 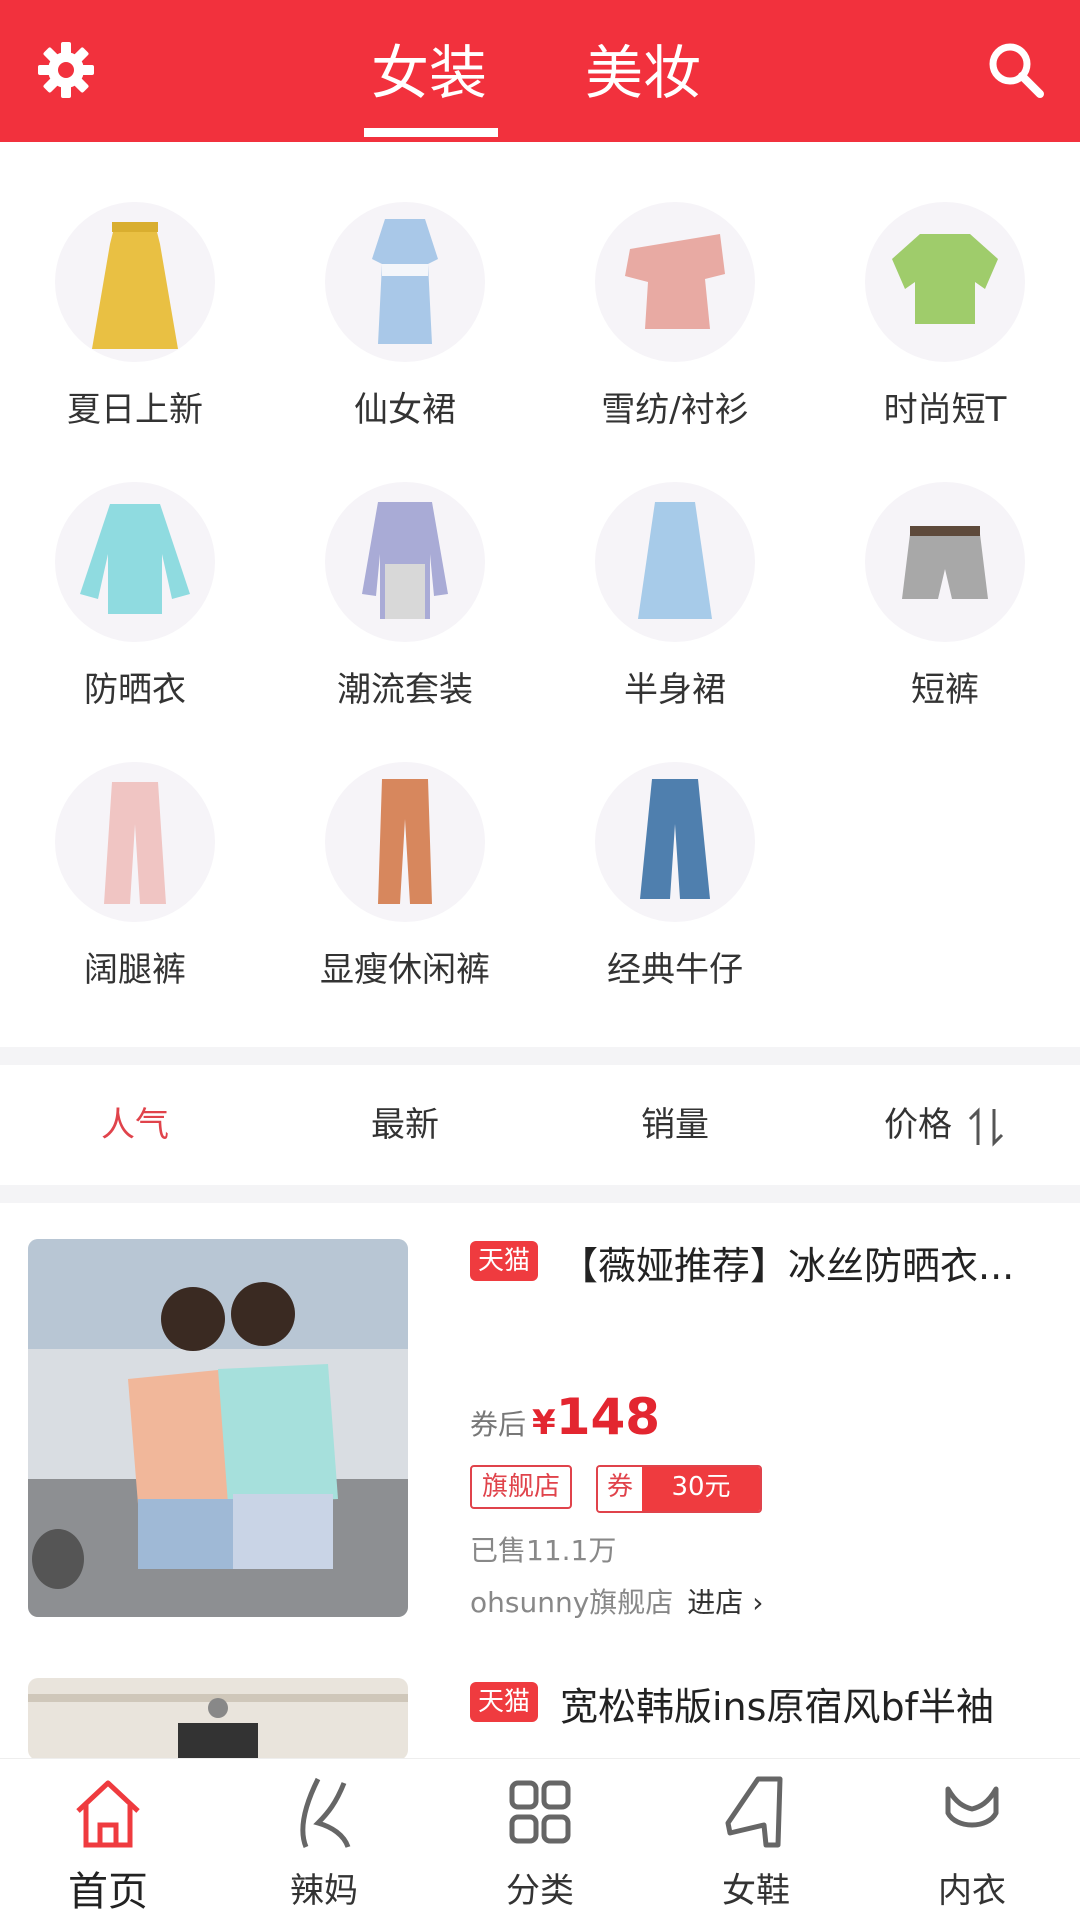 I want to click on product-card: 天猫 宽松韩版ins原宿风bf半袖, so click(x=540, y=1705).